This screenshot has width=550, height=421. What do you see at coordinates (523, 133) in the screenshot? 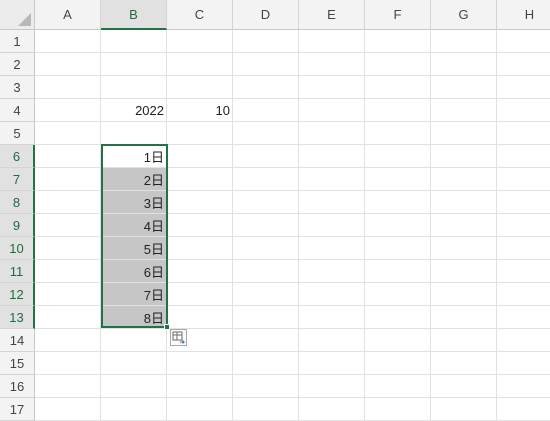
I see `cell-h5` at bounding box center [523, 133].